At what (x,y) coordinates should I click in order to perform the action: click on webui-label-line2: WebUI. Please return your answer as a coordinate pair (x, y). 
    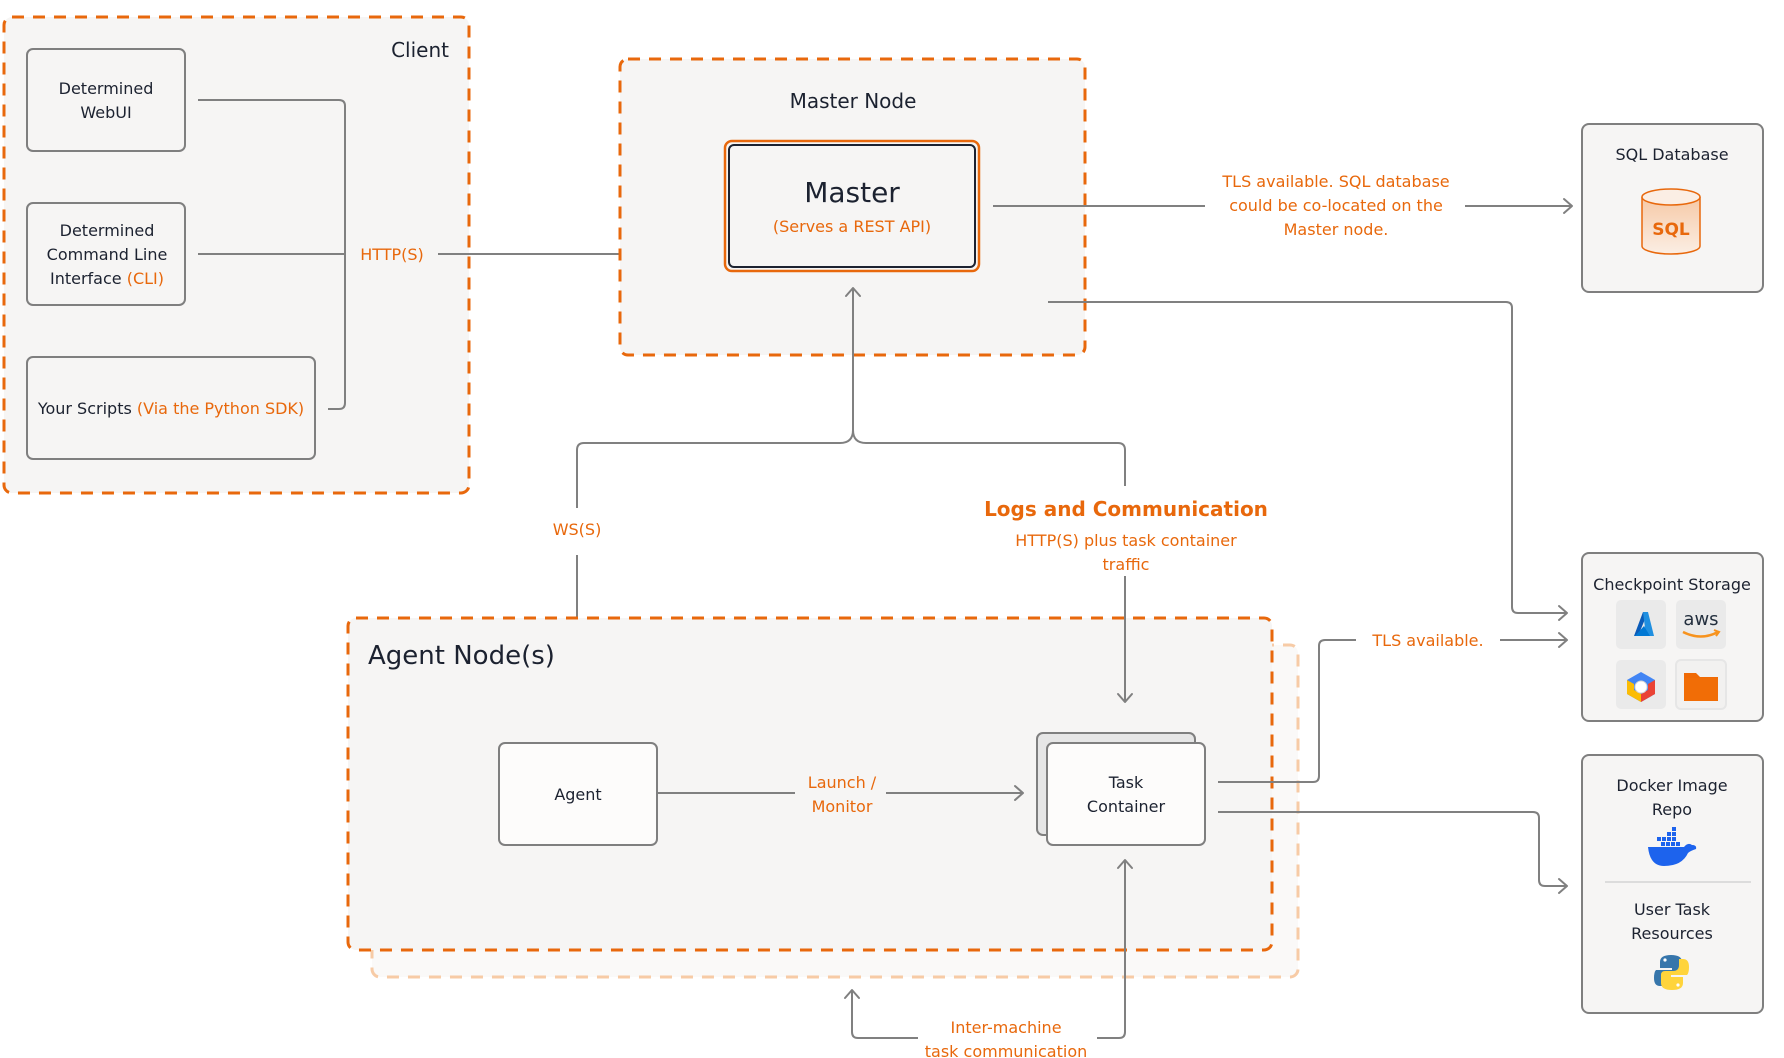
    Looking at the image, I should click on (105, 112).